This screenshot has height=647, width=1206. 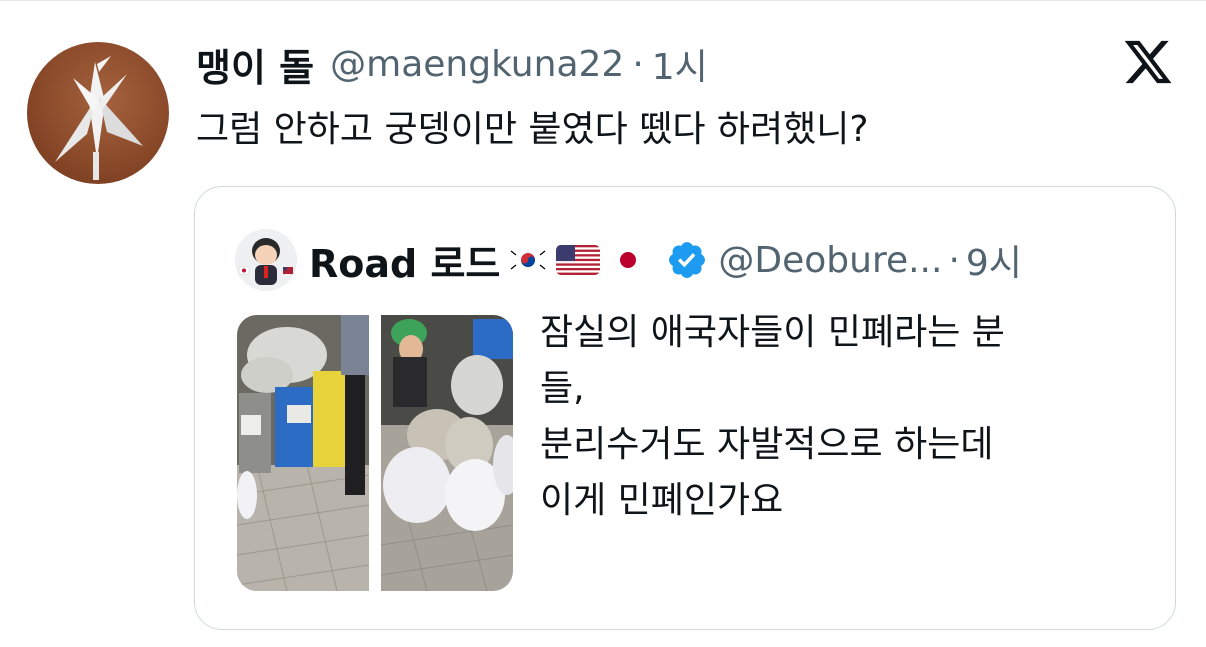 I want to click on quoted-media-thumbnail, so click(x=375, y=453).